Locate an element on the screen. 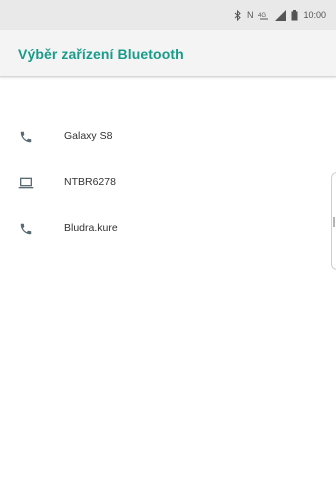 The image size is (336, 501). laptop-icon is located at coordinates (26, 183).